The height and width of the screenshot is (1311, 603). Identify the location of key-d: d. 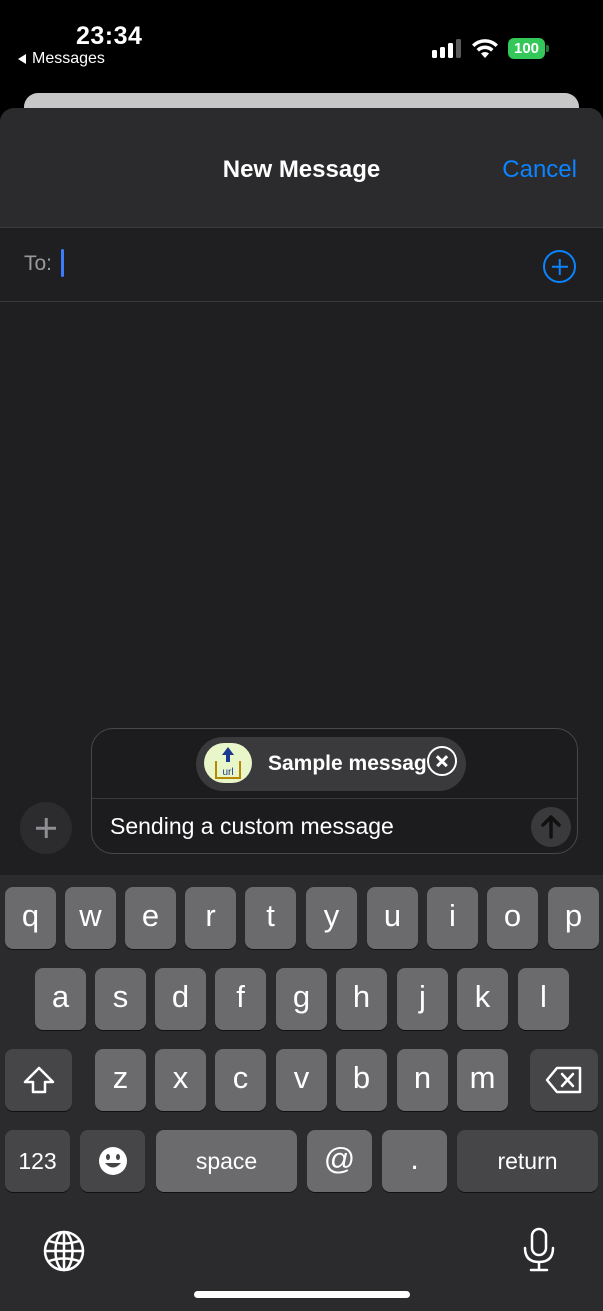
(180, 999).